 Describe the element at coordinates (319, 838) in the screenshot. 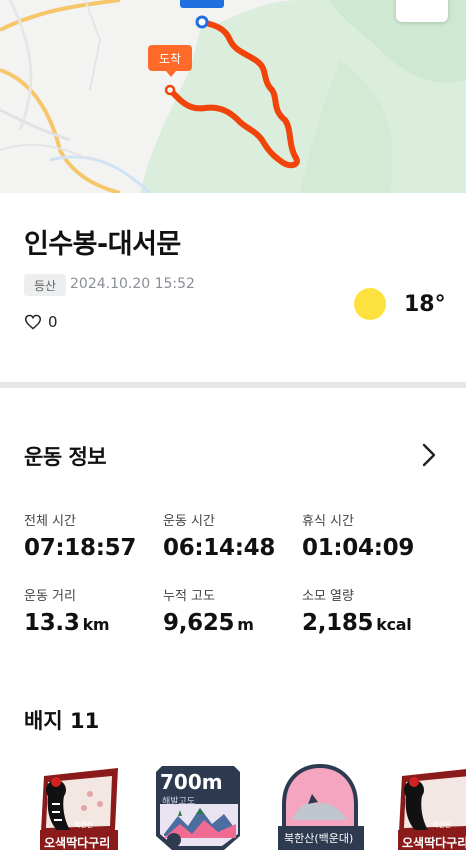

I see `badge-name: 북한산(백운대)` at that location.